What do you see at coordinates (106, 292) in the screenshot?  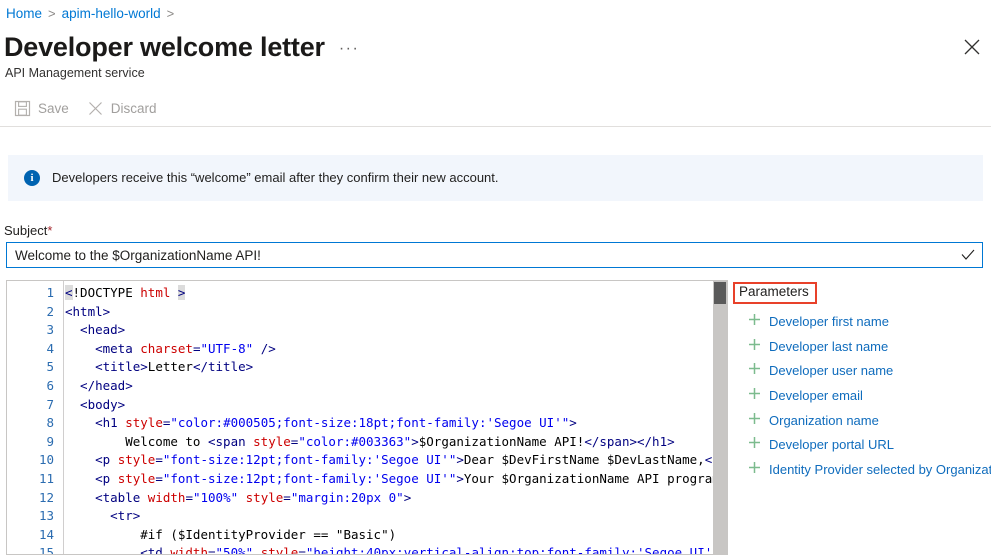 I see `code-token-txt: !DOCTYPE` at bounding box center [106, 292].